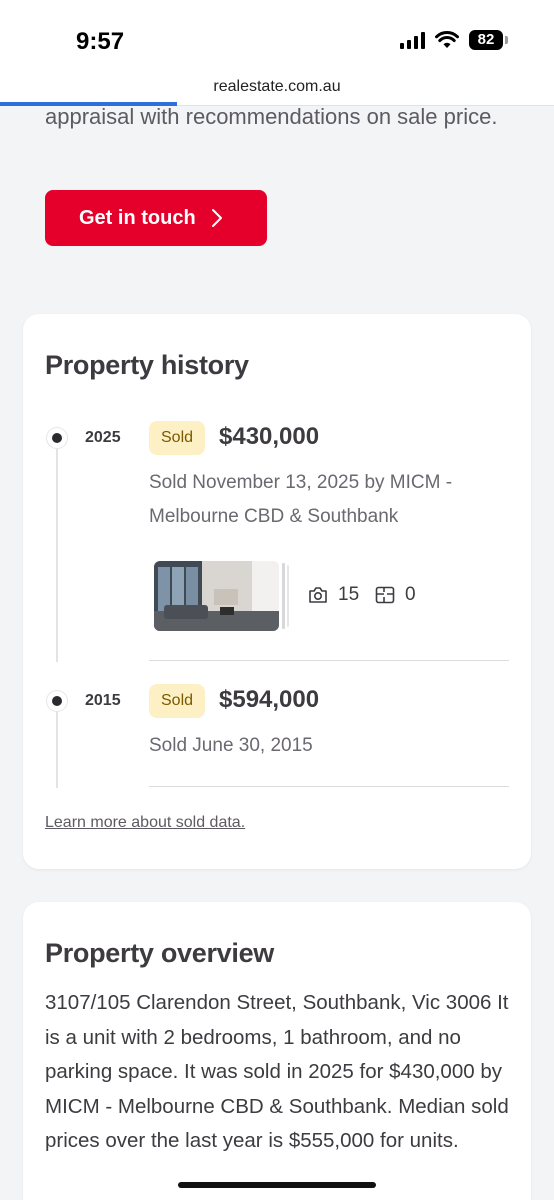 The height and width of the screenshot is (1200, 554). What do you see at coordinates (103, 700) in the screenshot?
I see `history-year: 2015` at bounding box center [103, 700].